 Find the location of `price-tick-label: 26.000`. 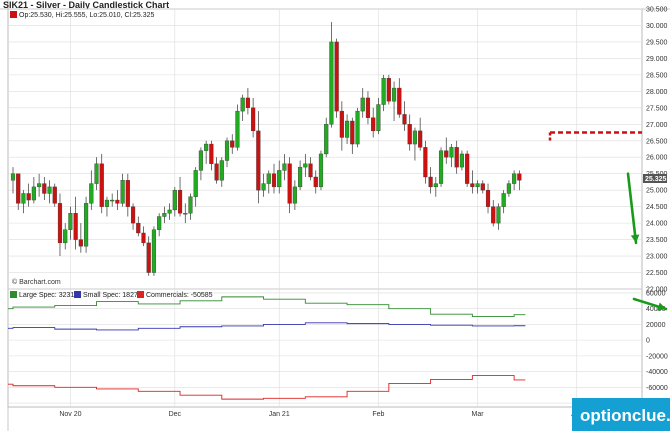

price-tick-label: 26.000 is located at coordinates (657, 158).